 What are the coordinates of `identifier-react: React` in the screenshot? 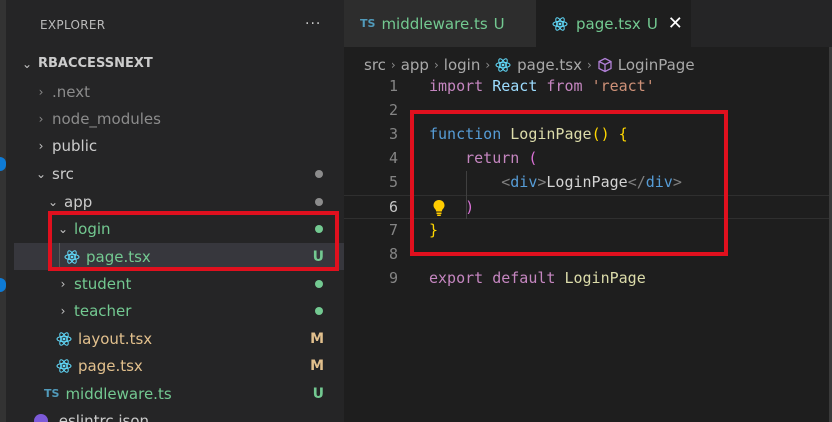 It's located at (515, 86).